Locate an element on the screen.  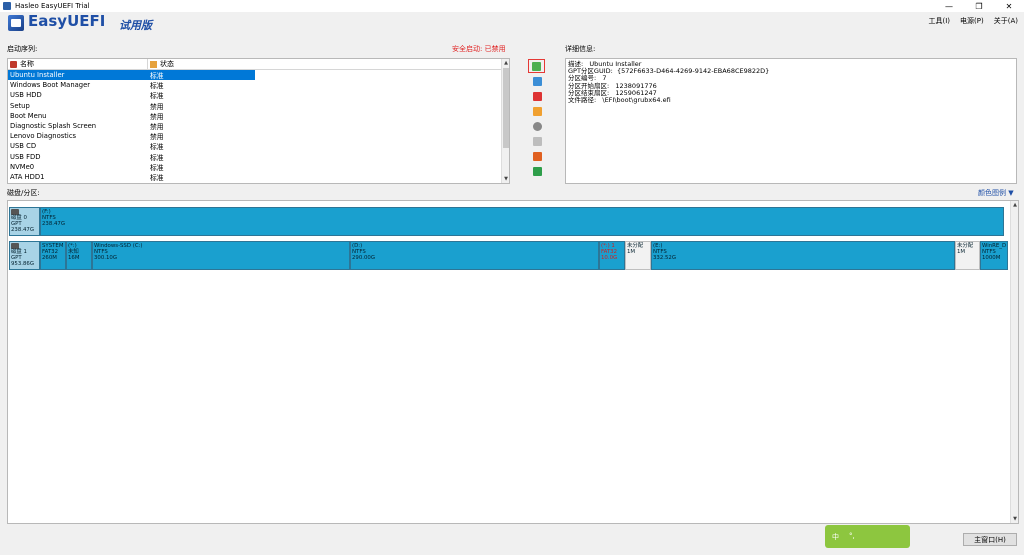
boot-entry-row: Ubuntu Installer 标准 is located at coordinates (131, 75).